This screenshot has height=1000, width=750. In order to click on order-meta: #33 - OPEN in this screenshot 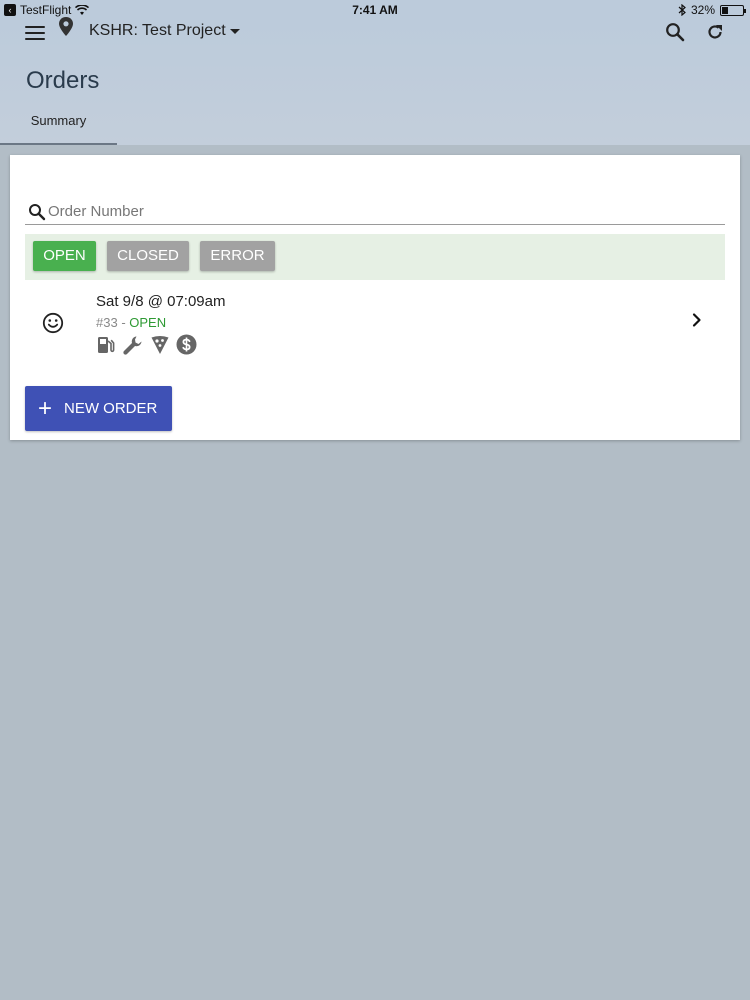, I will do `click(131, 322)`.